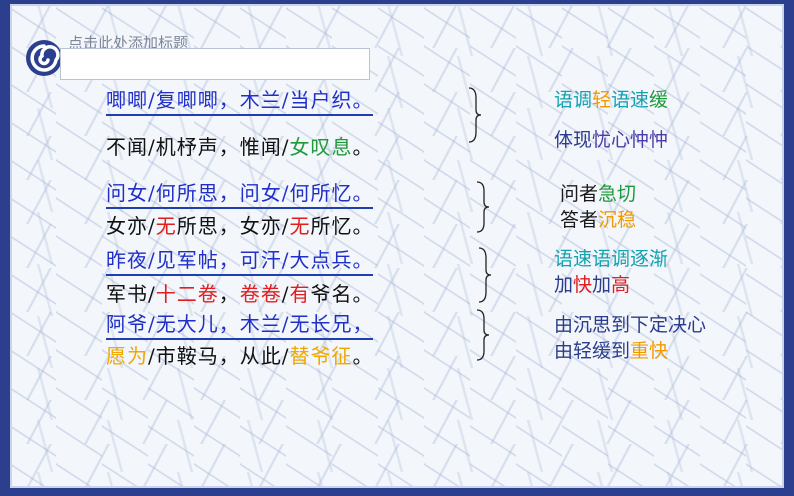 The height and width of the screenshot is (496, 794). What do you see at coordinates (229, 294) in the screenshot?
I see `slide.lines.5-seg: ，` at bounding box center [229, 294].